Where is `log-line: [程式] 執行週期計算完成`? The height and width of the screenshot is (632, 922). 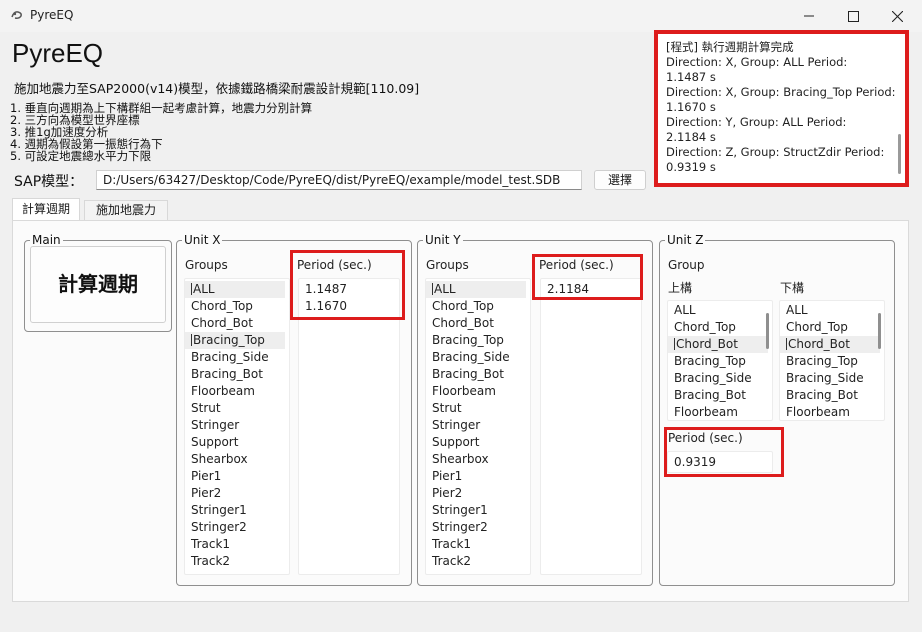 log-line: [程式] 執行週期計算完成 is located at coordinates (730, 47).